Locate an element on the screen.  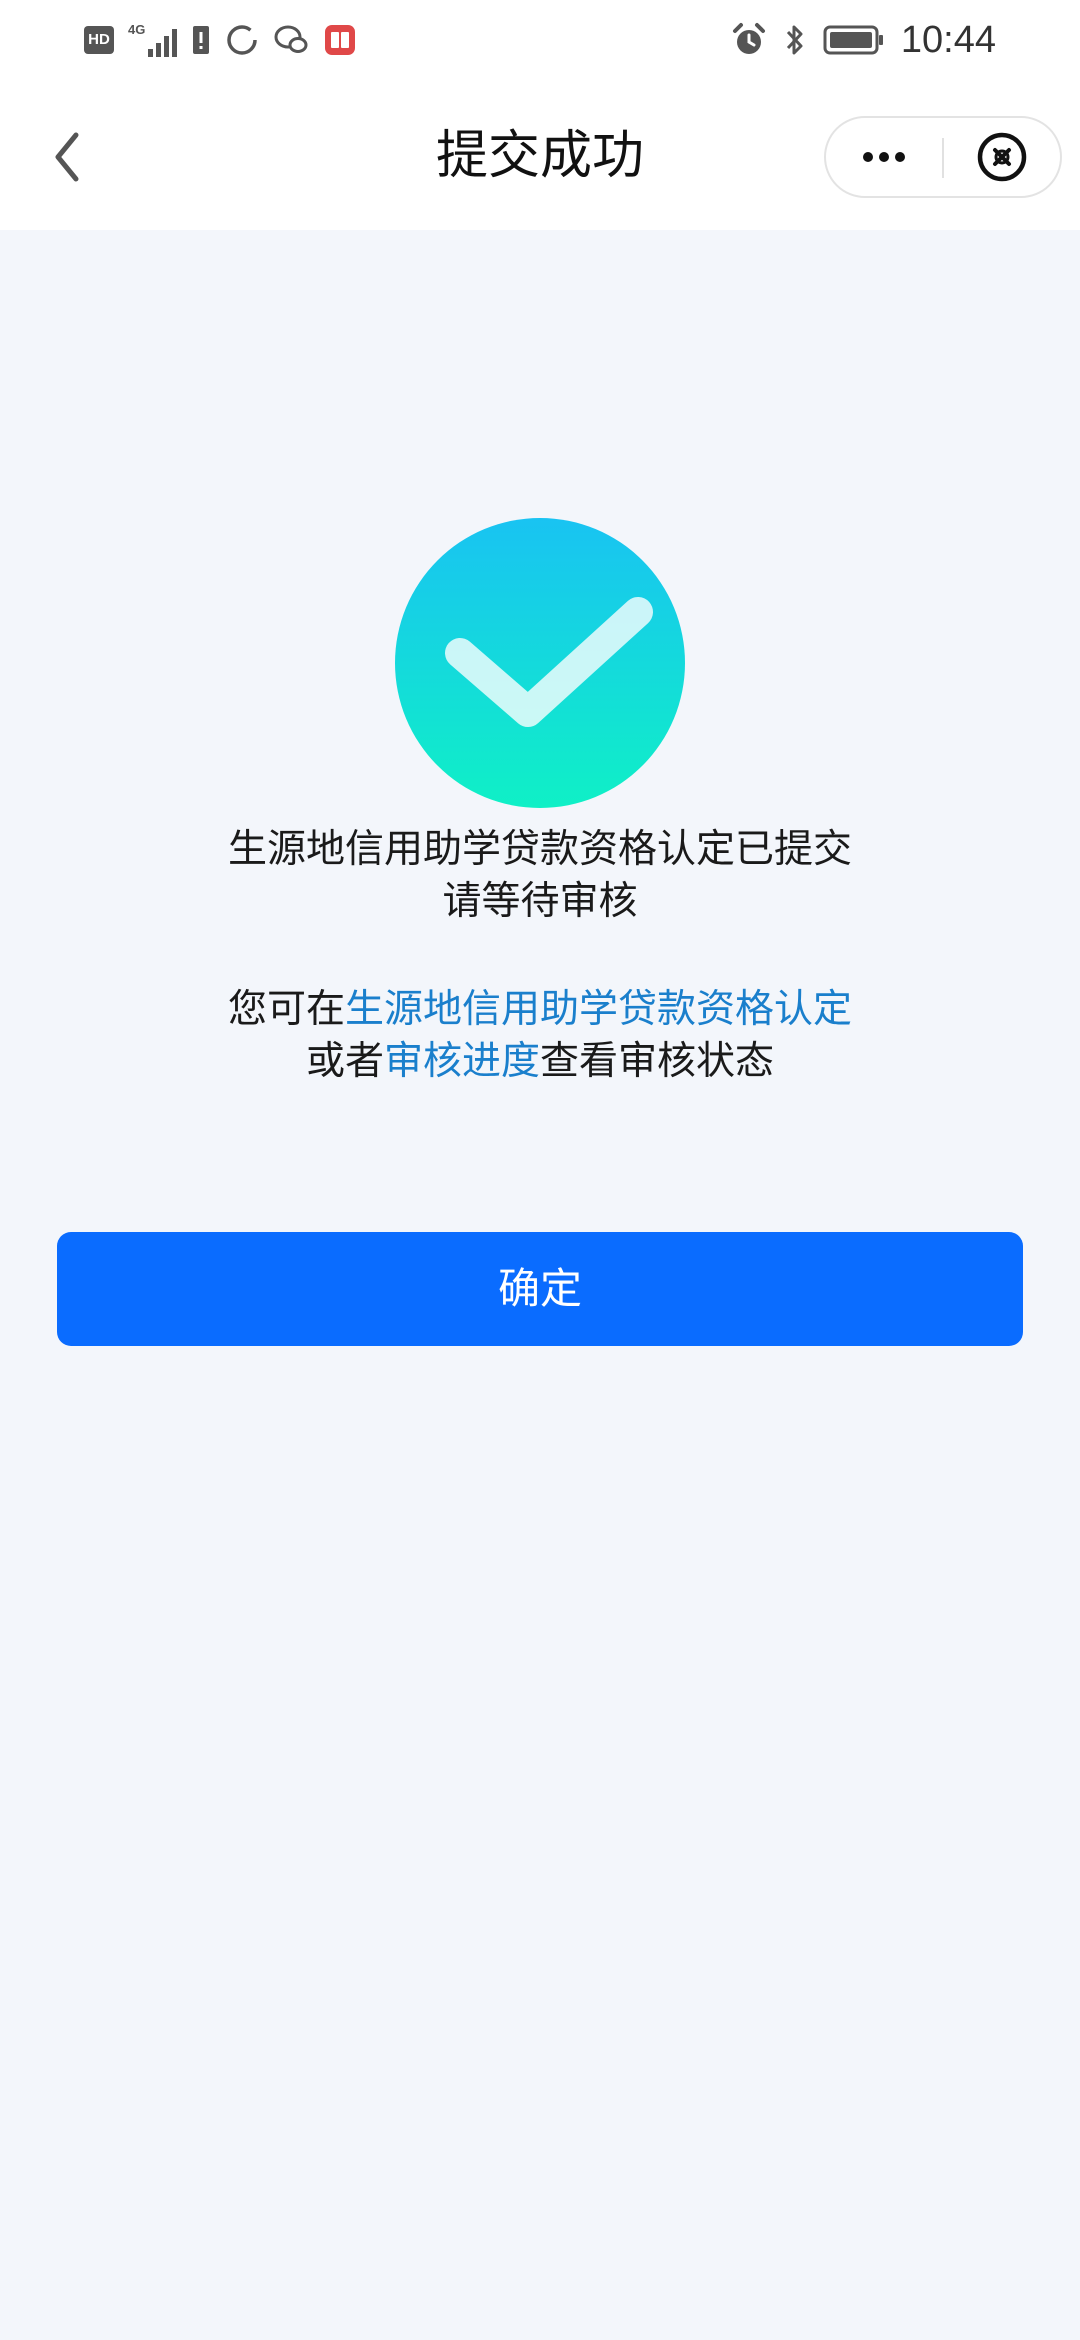
hint-prefix: 您可在 is located at coordinates (286, 1009).